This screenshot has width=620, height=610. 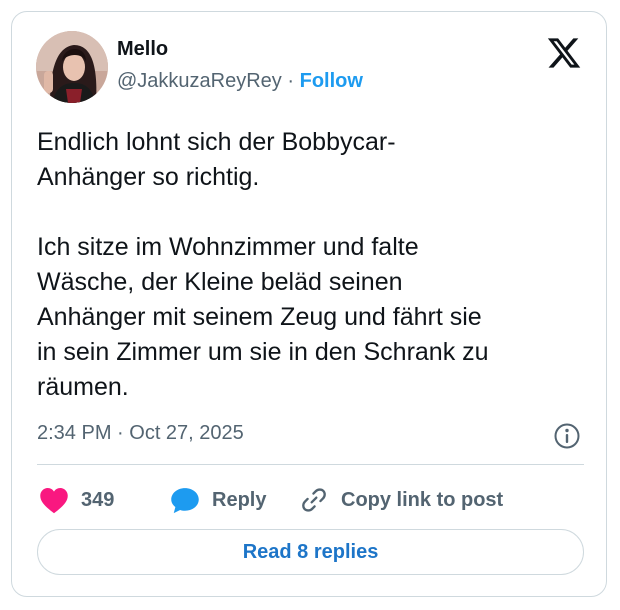 I want to click on read-replies-button: Read 8 replies, so click(x=310, y=552).